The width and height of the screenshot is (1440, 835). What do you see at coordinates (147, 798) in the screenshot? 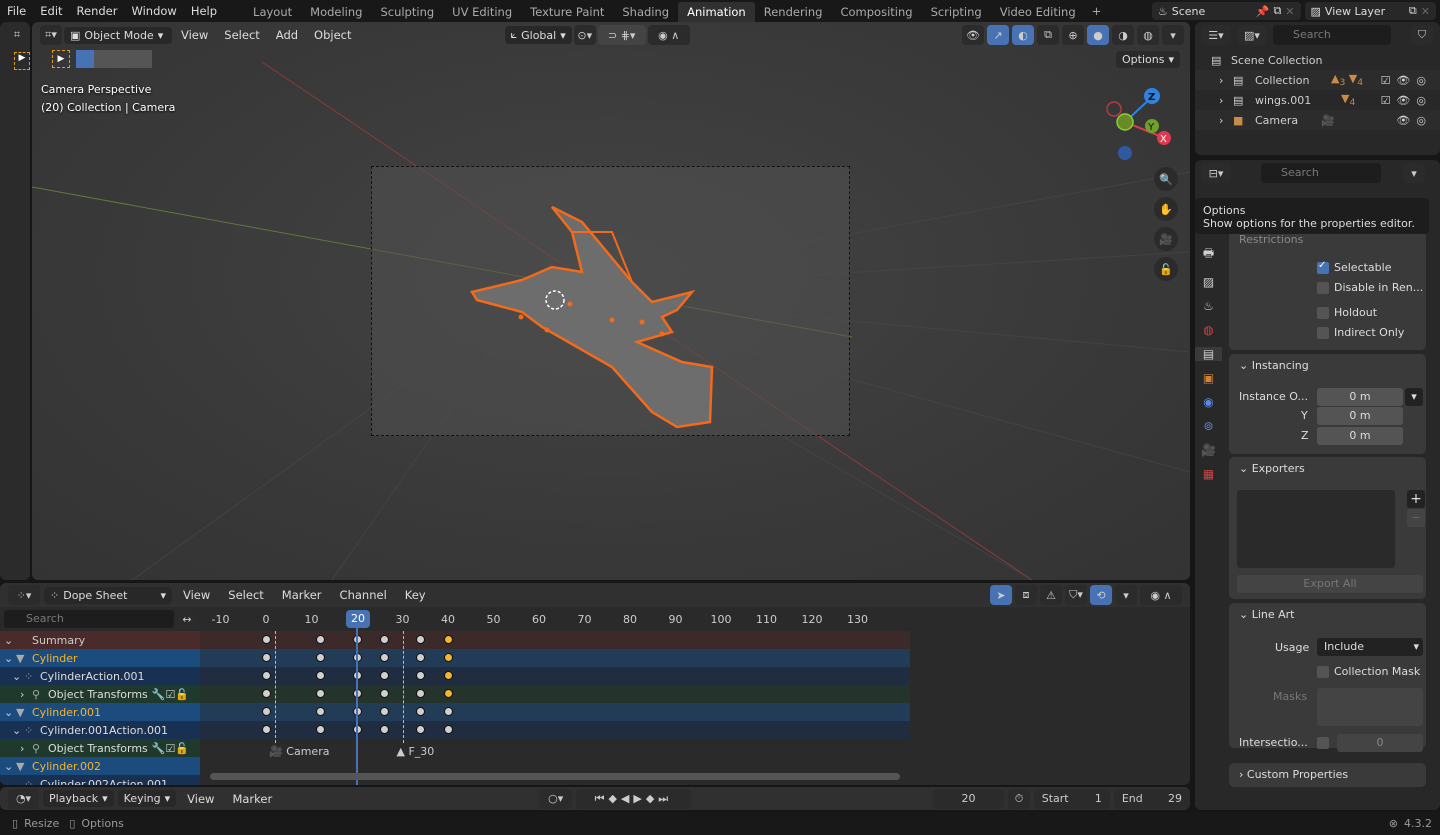
I see `keying-menu: Keying ▾` at bounding box center [147, 798].